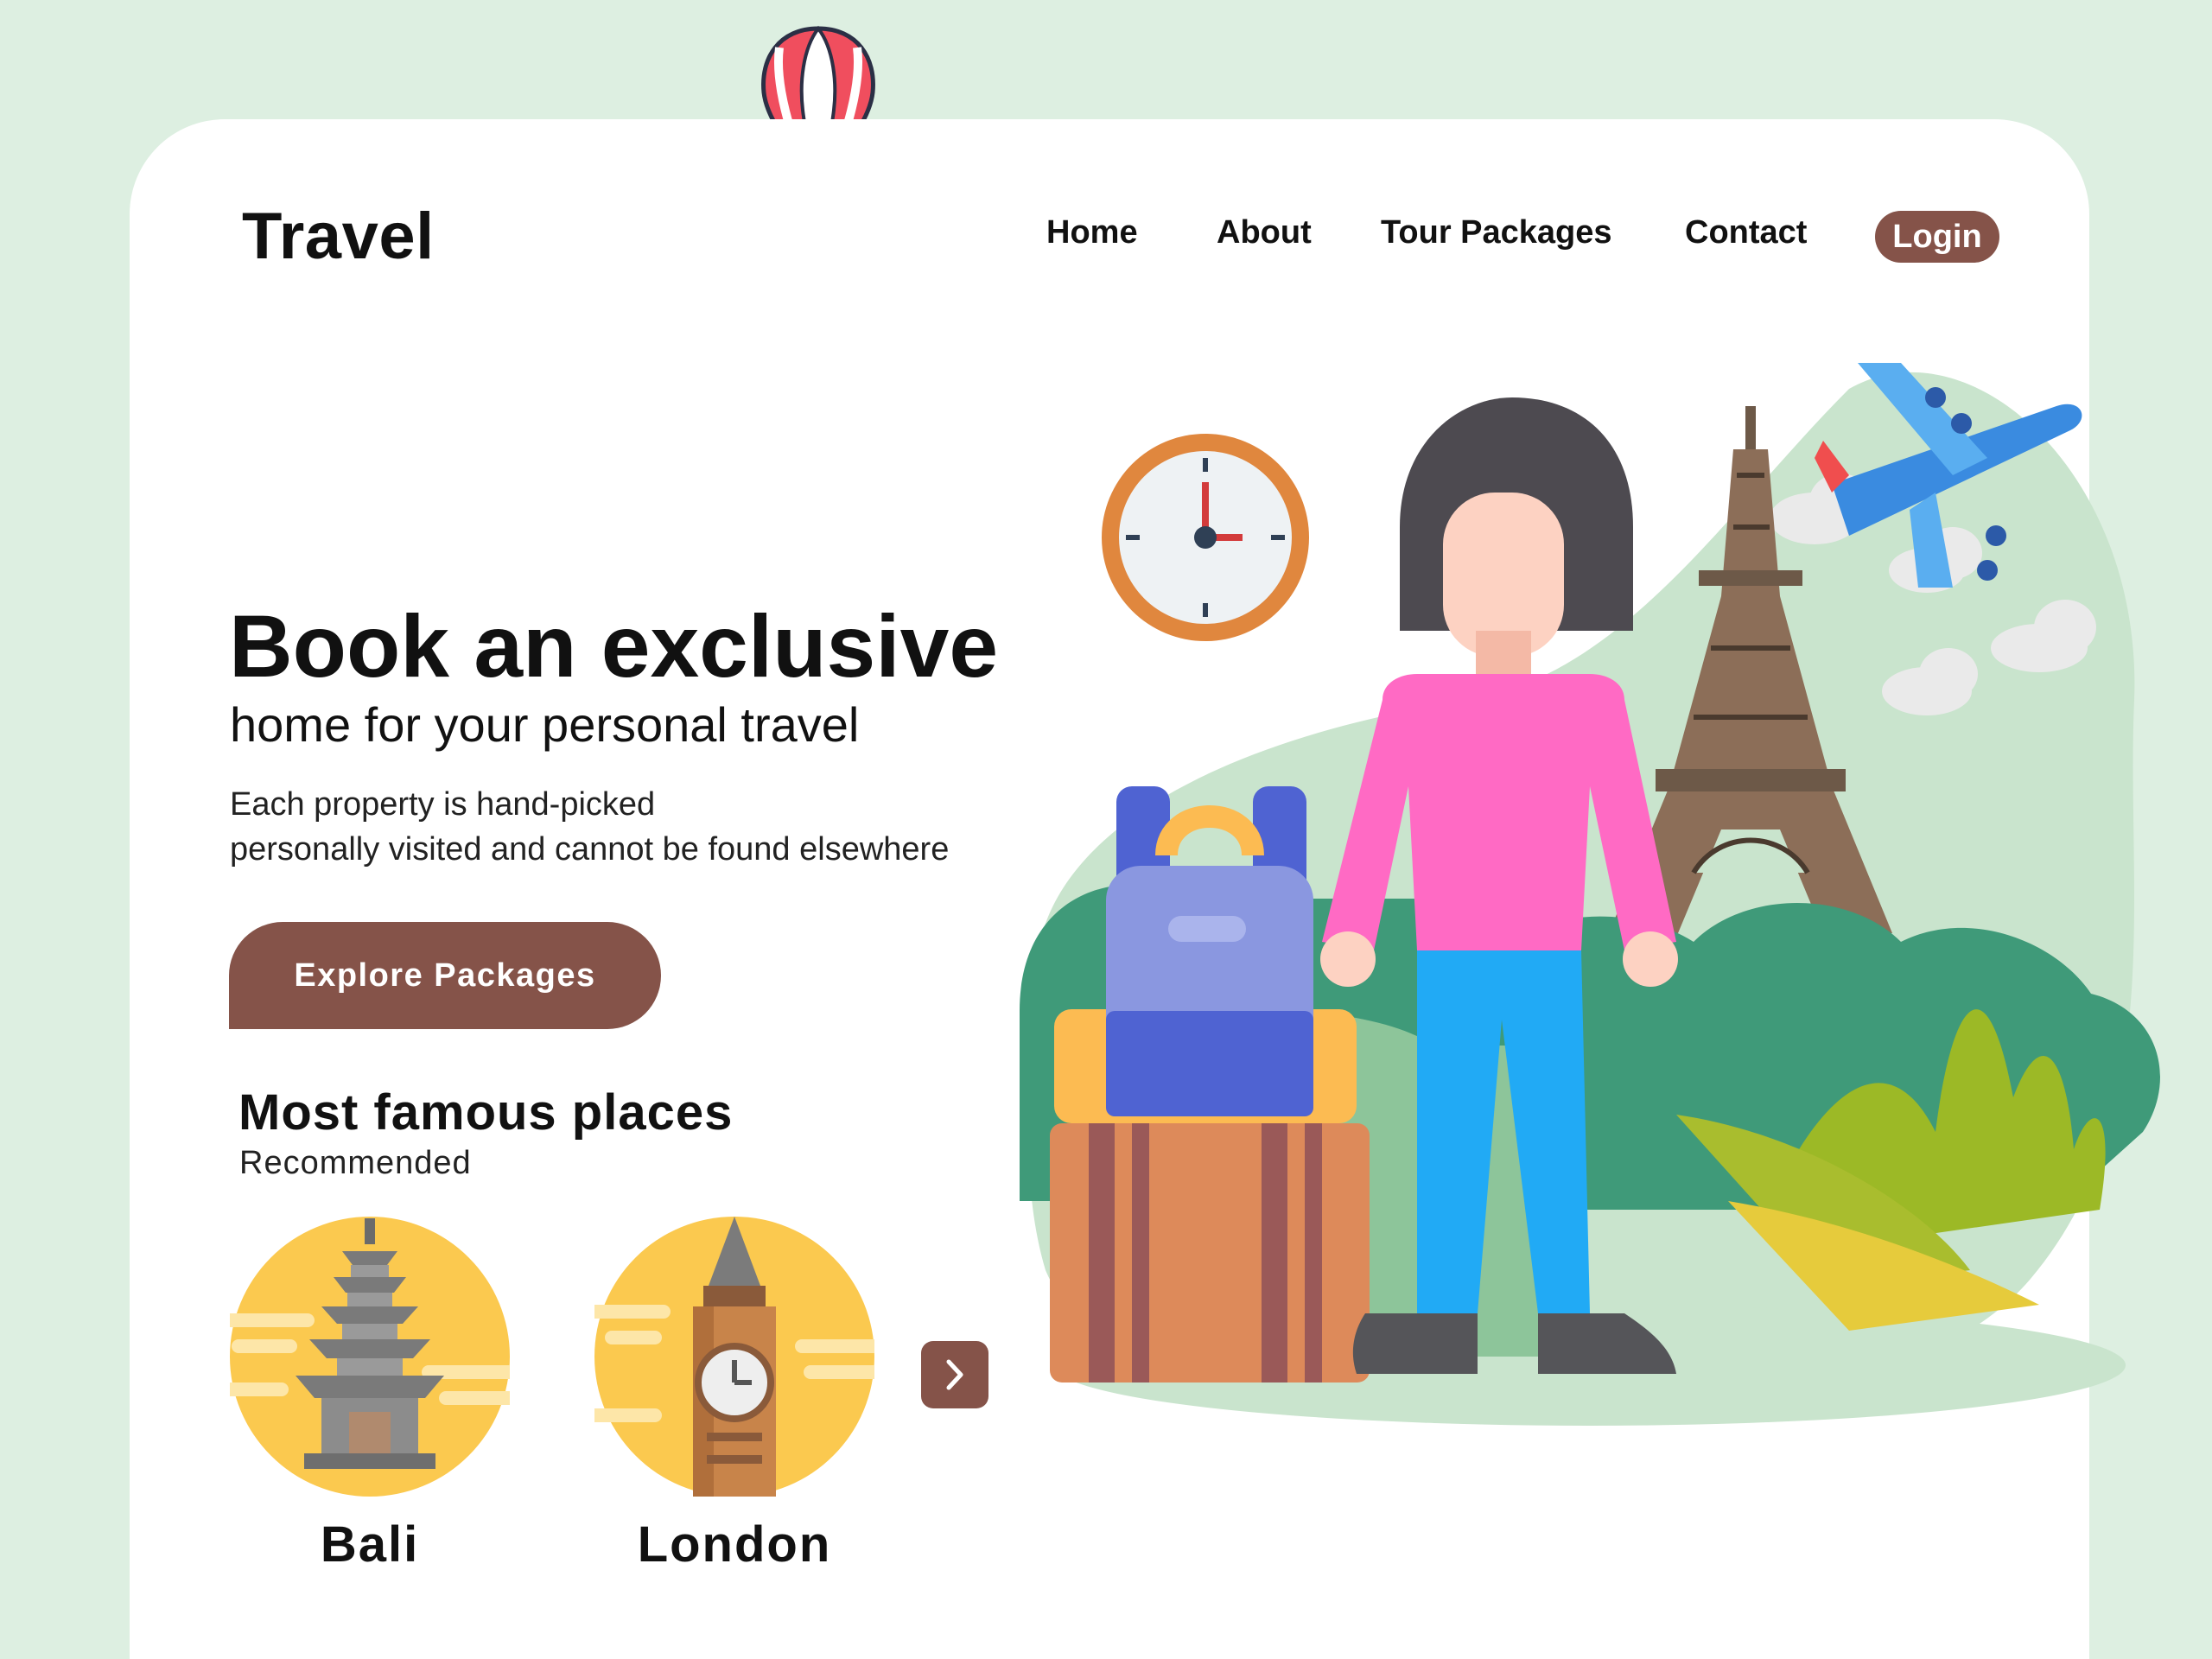 The width and height of the screenshot is (2212, 1659). I want to click on famous-places-title: Most famous places, so click(486, 1112).